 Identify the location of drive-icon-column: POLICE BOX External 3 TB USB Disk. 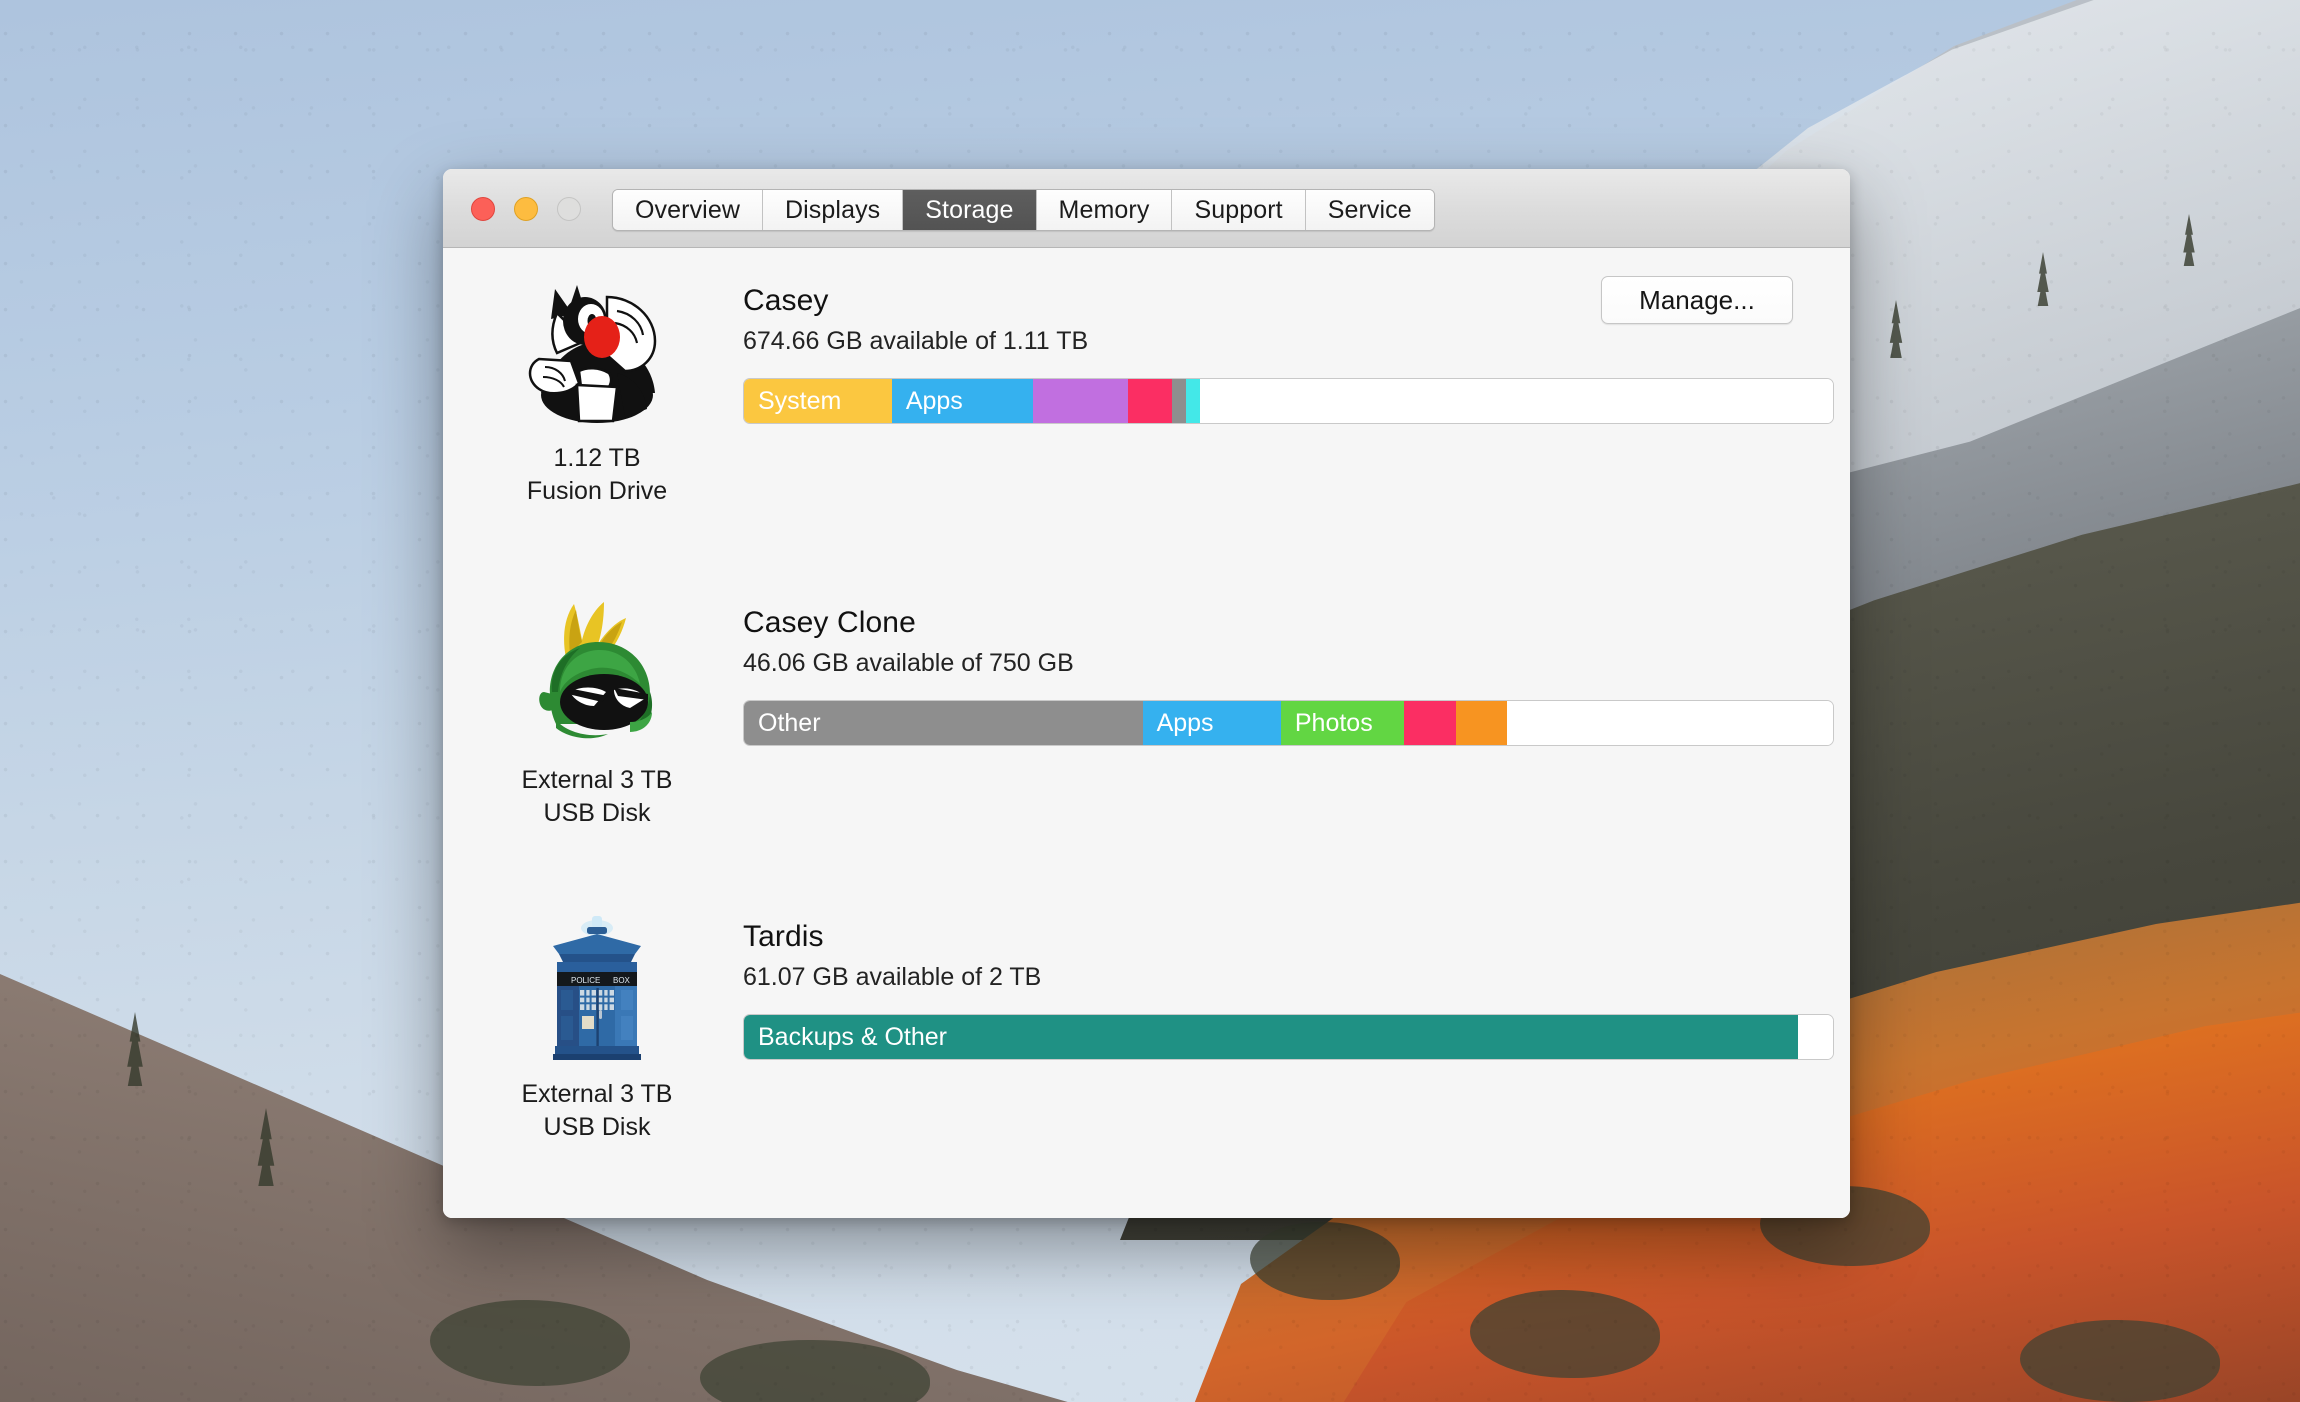
(597, 1025).